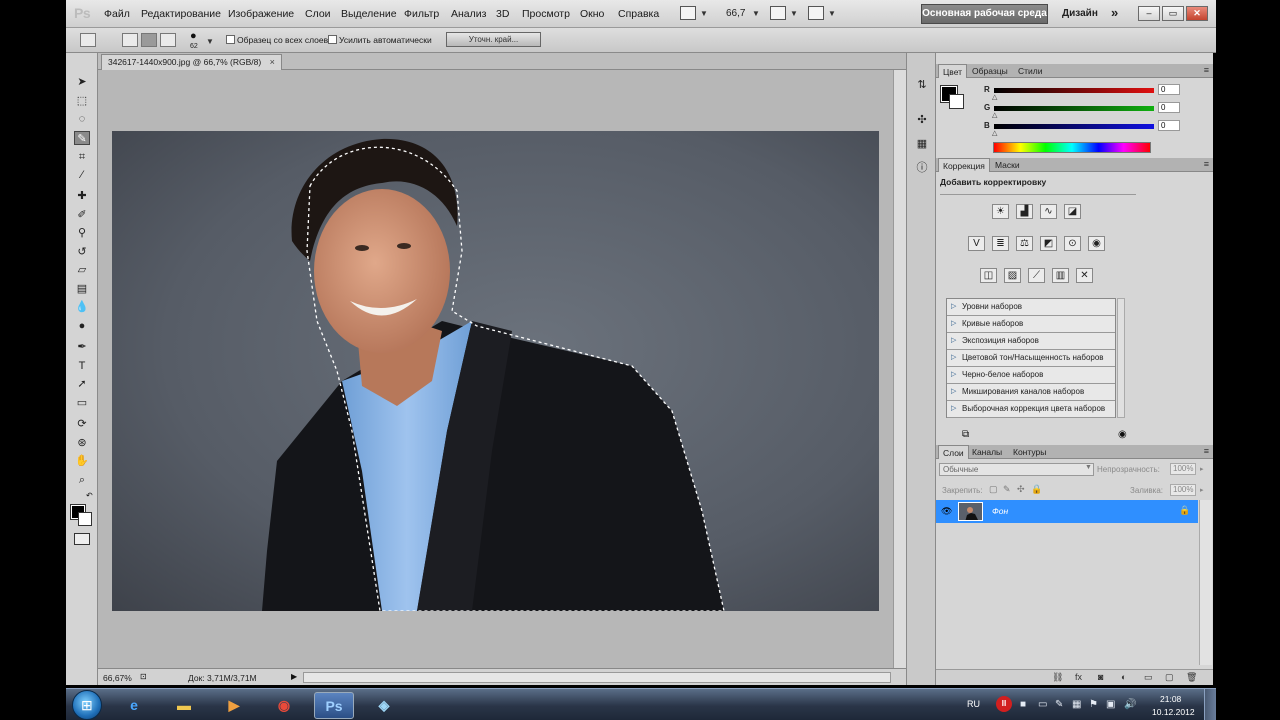  What do you see at coordinates (261, 14) in the screenshot?
I see `menu-image: Изображение` at bounding box center [261, 14].